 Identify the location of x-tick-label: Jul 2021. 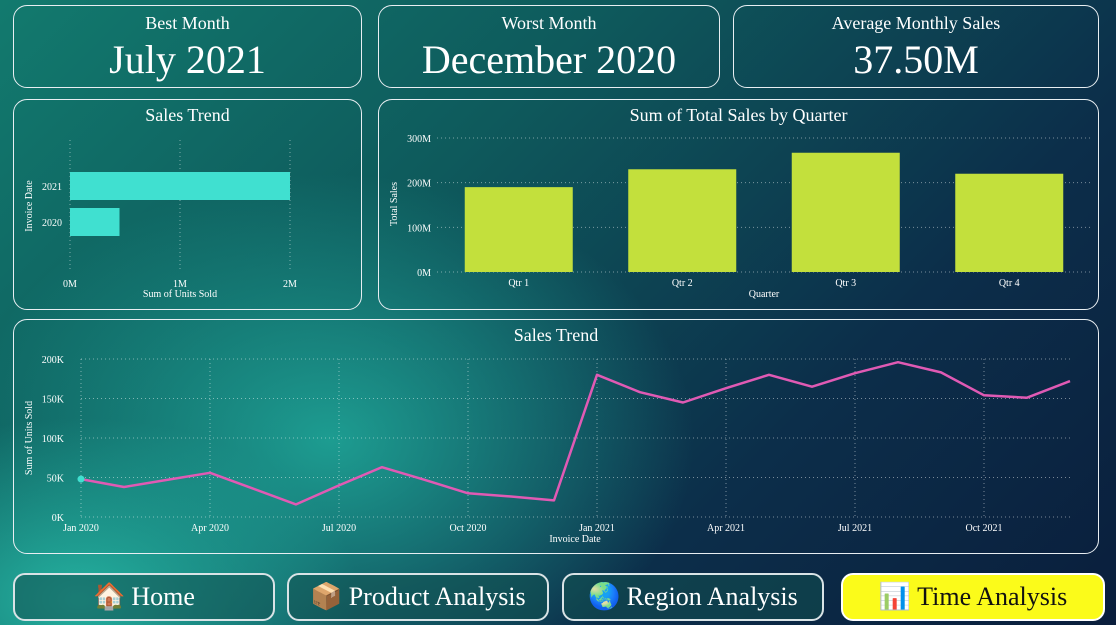
(855, 528).